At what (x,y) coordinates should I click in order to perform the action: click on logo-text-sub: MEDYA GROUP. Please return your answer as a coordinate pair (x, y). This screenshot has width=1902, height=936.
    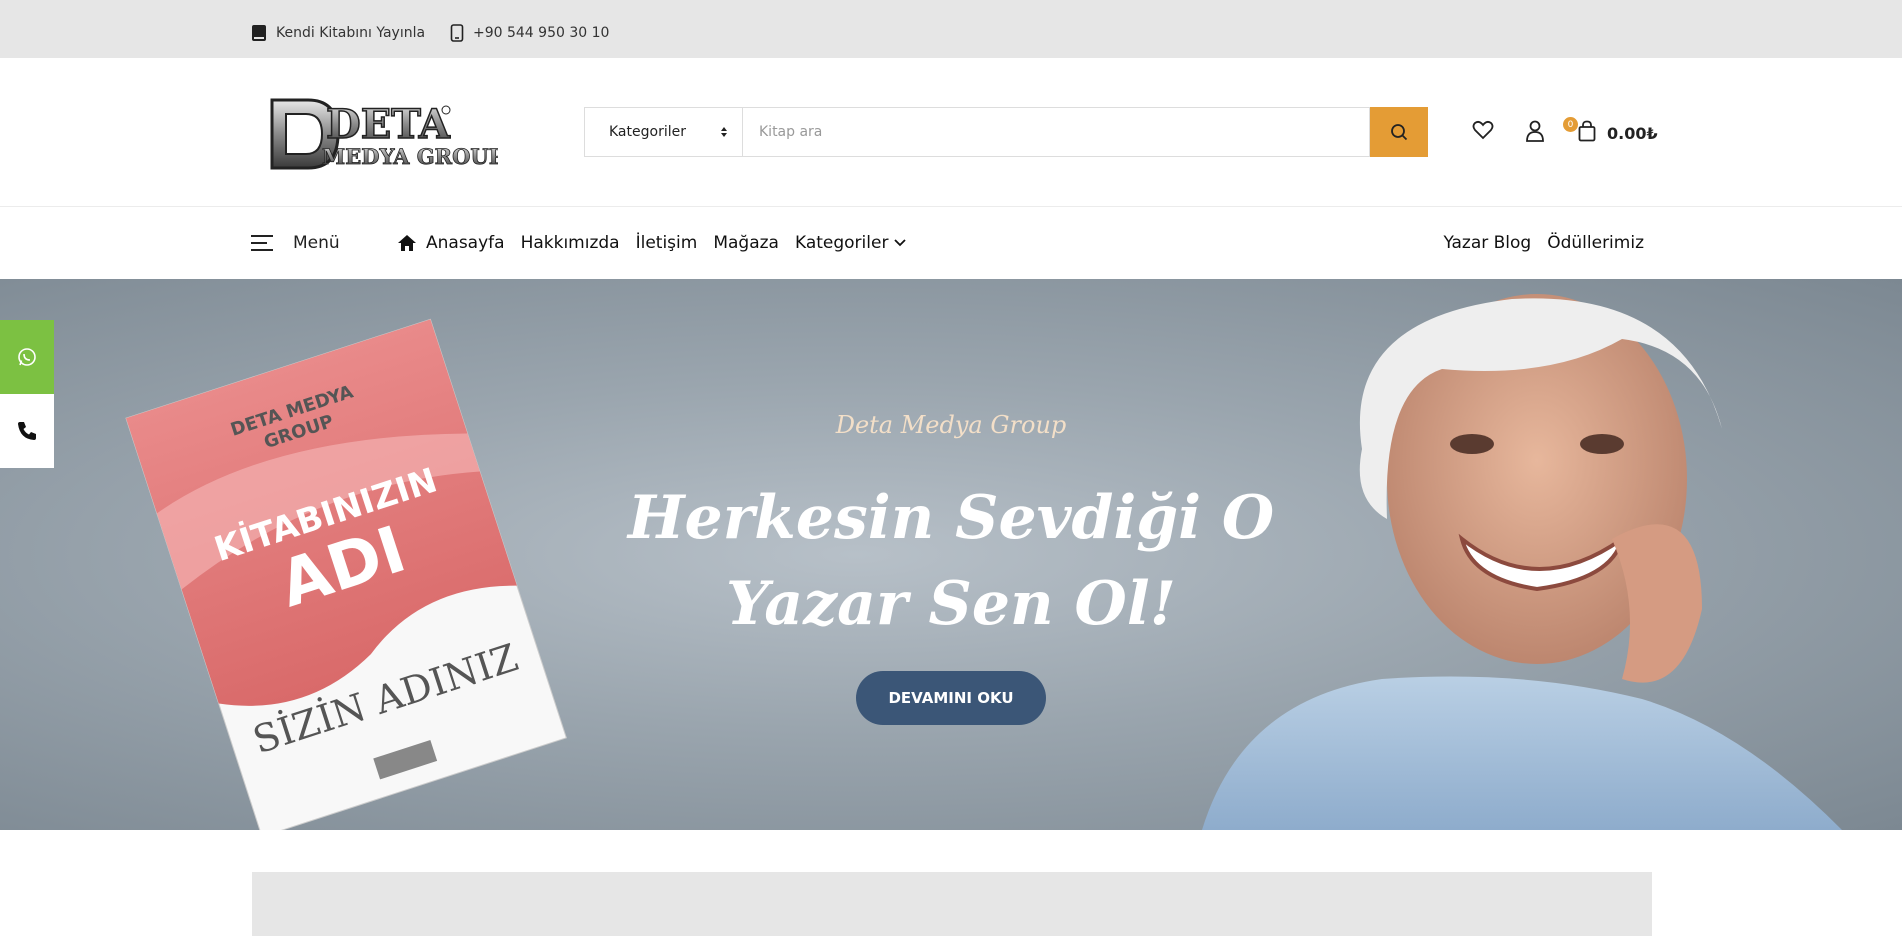
    Looking at the image, I should click on (410, 156).